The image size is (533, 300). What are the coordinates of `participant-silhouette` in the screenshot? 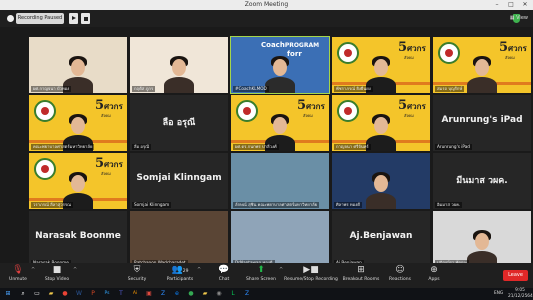 It's located at (280, 74).